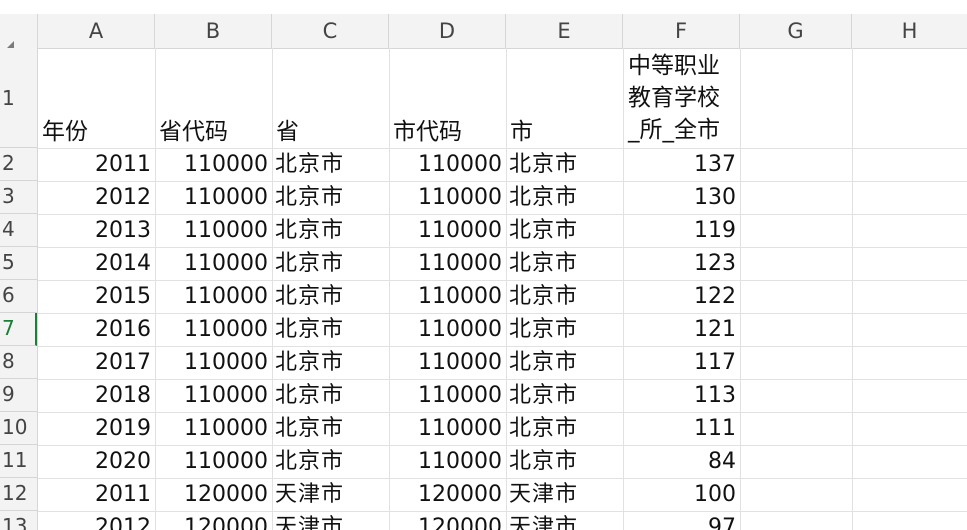  Describe the element at coordinates (18, 197) in the screenshot. I see `row-header-3: 3` at that location.